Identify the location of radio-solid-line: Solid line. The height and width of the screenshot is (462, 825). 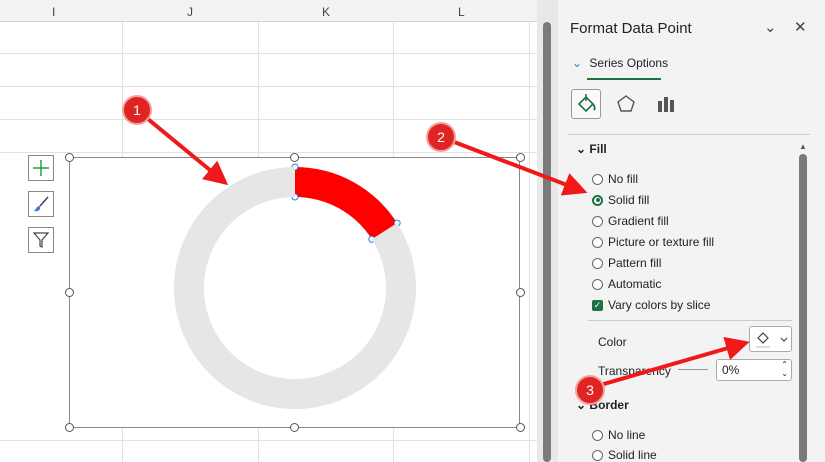
(624, 455).